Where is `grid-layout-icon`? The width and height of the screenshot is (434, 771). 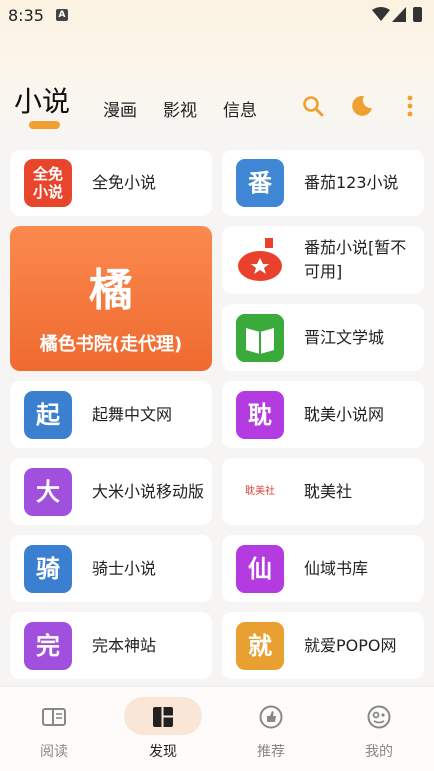
grid-layout-icon is located at coordinates (163, 717).